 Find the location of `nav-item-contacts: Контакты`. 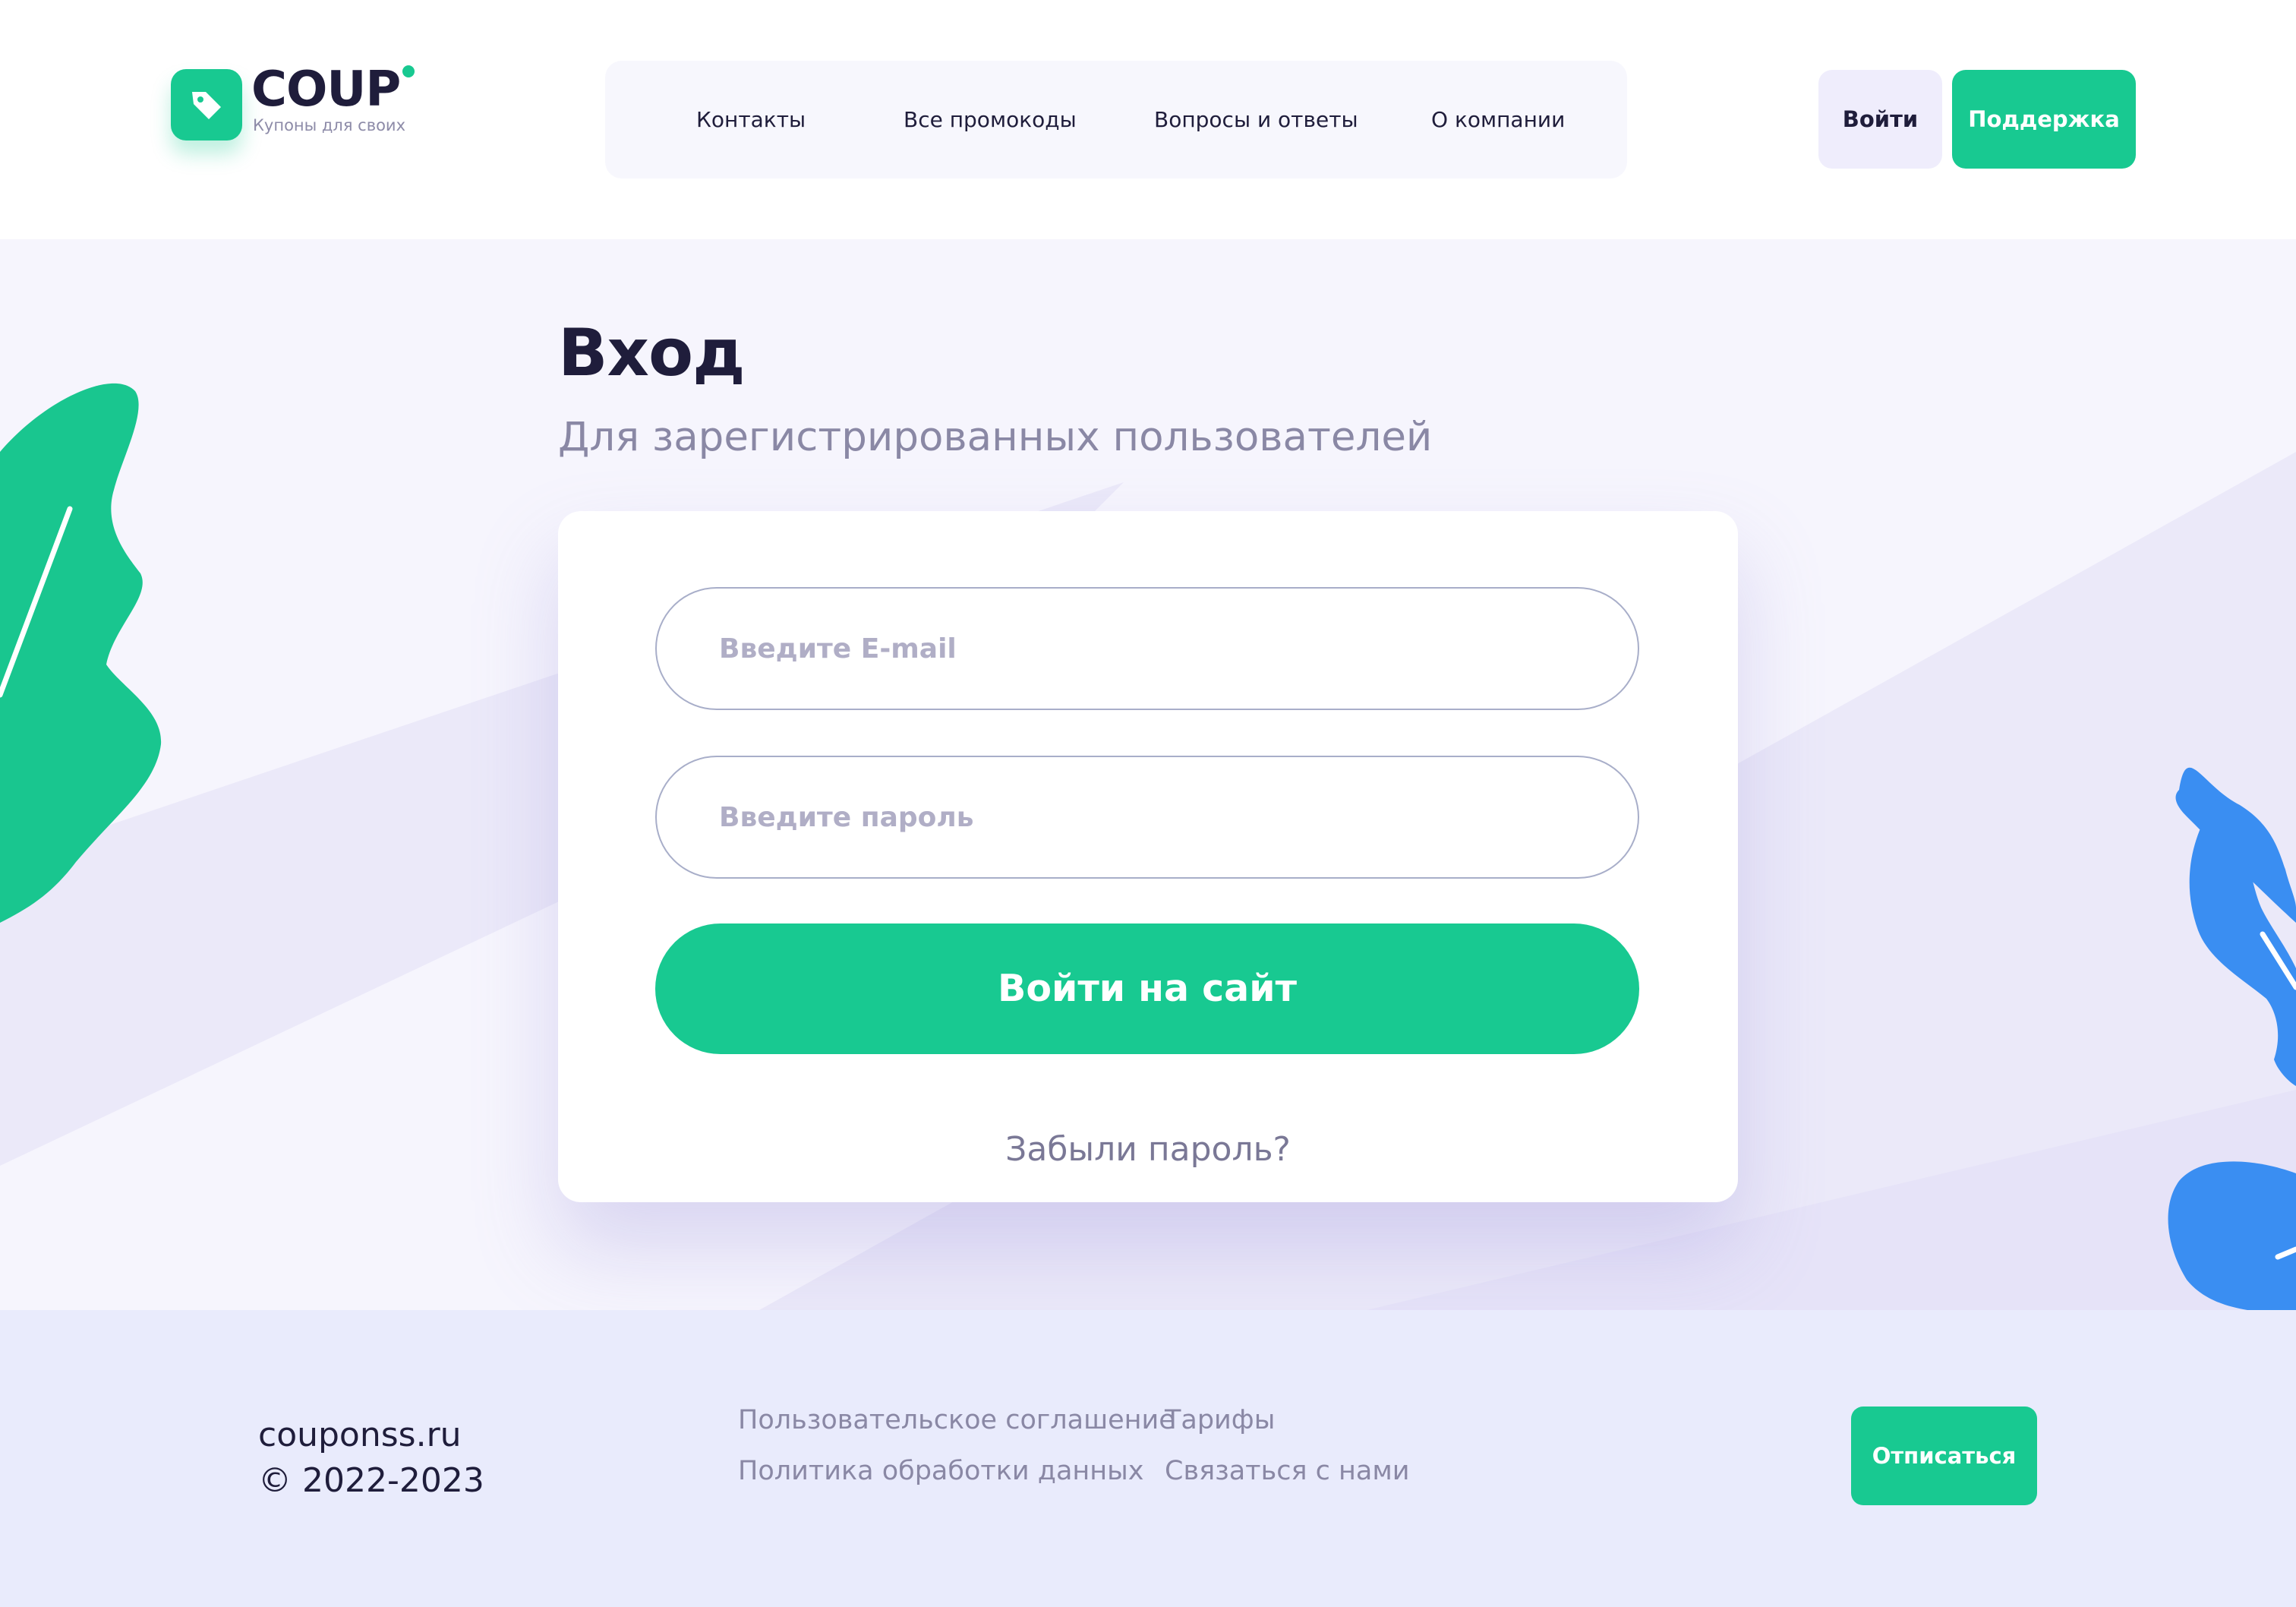

nav-item-contacts: Контакты is located at coordinates (751, 119).